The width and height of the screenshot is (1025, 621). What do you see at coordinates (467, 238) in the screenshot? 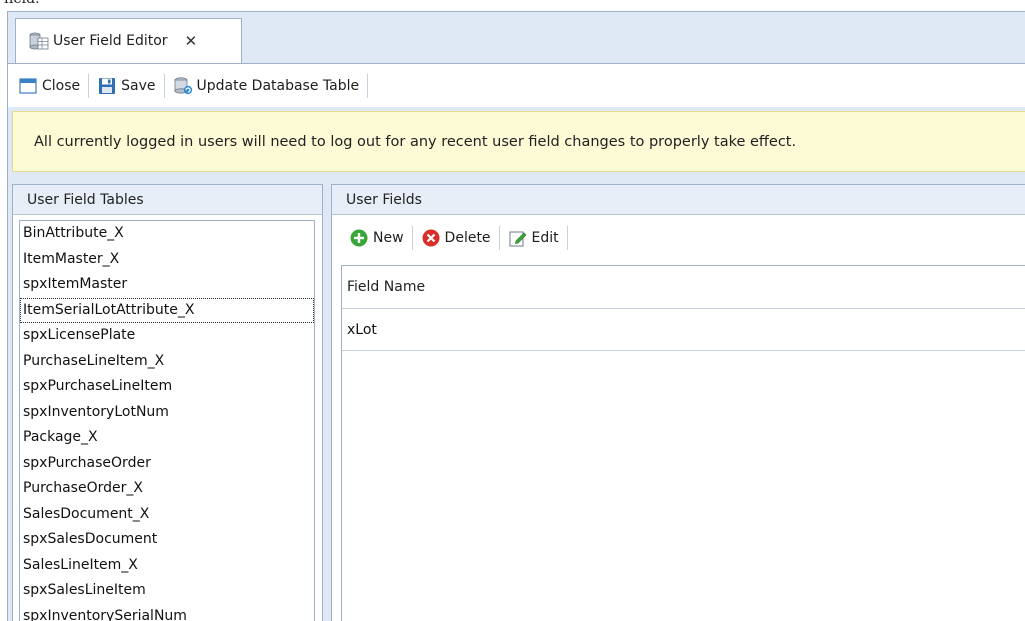
I see `delete-button-label: Delete` at bounding box center [467, 238].